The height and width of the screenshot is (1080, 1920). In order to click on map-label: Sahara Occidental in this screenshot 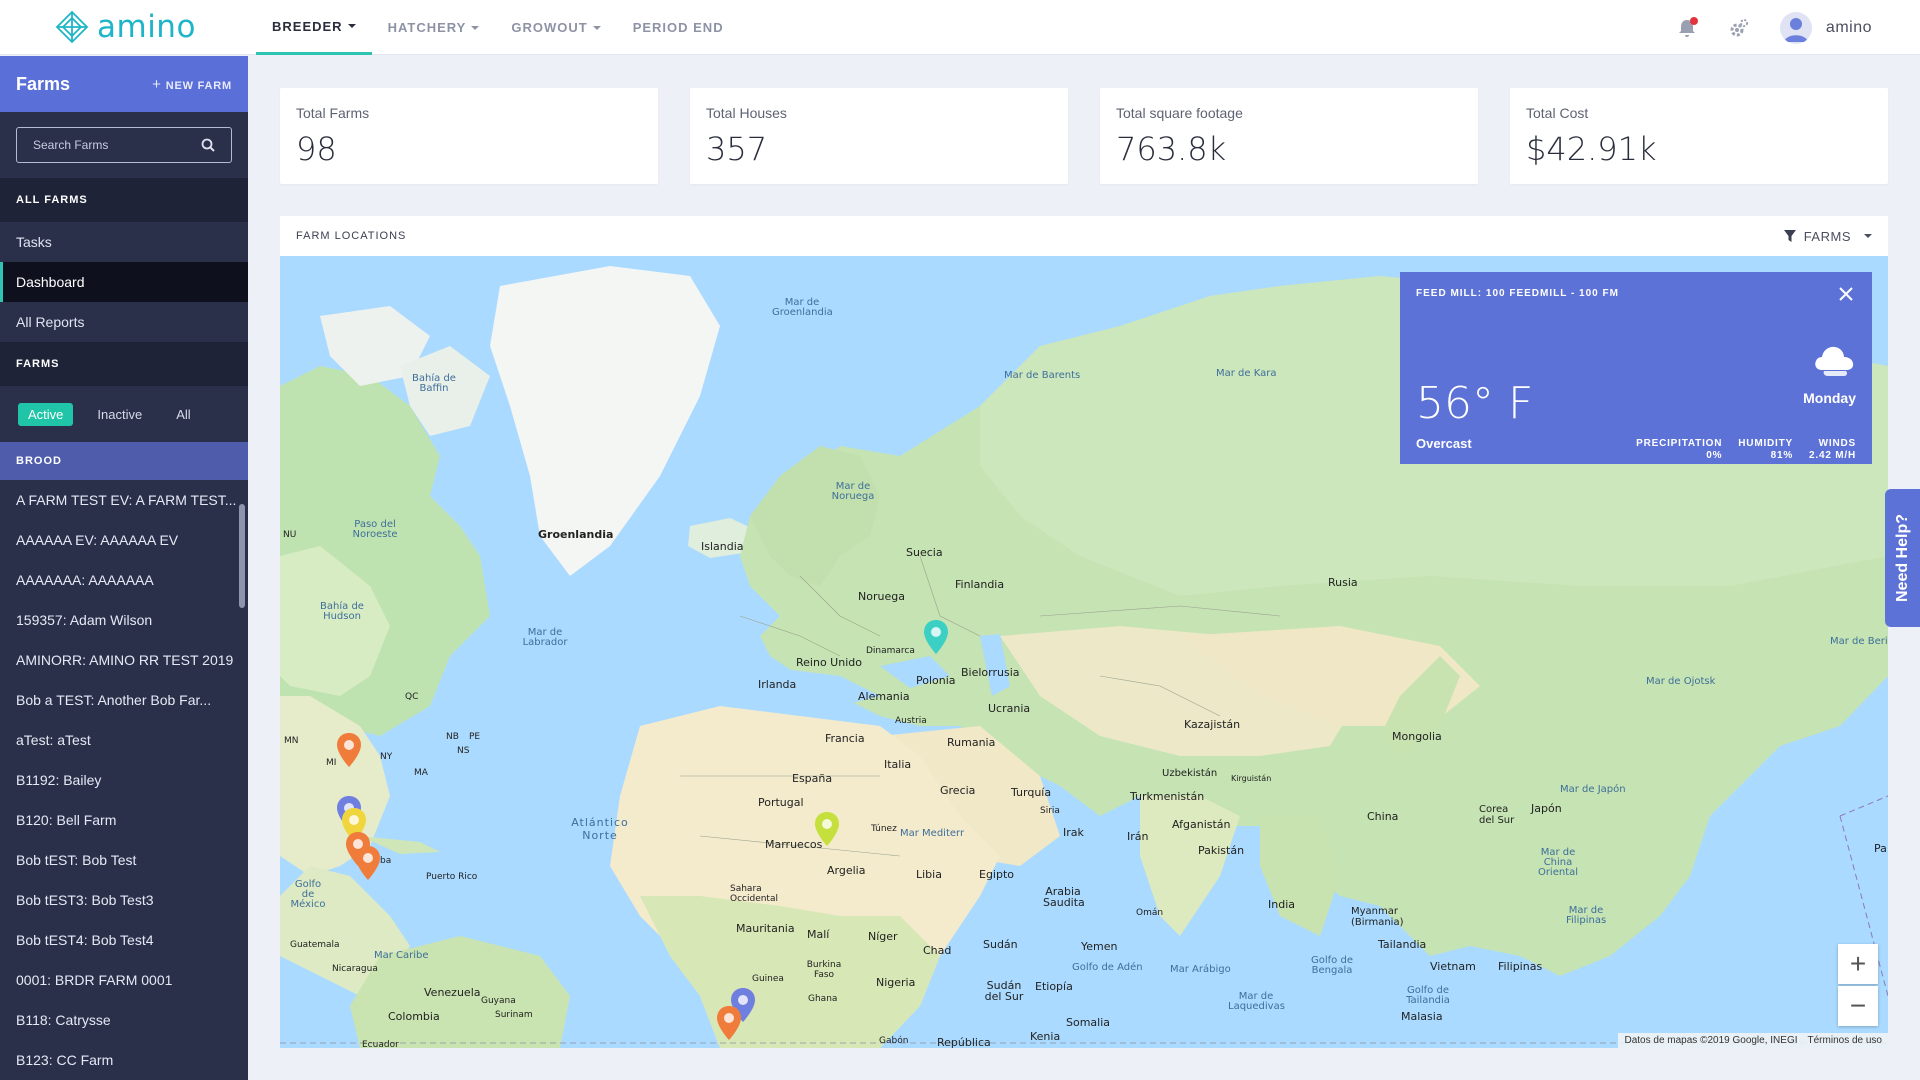, I will do `click(754, 894)`.